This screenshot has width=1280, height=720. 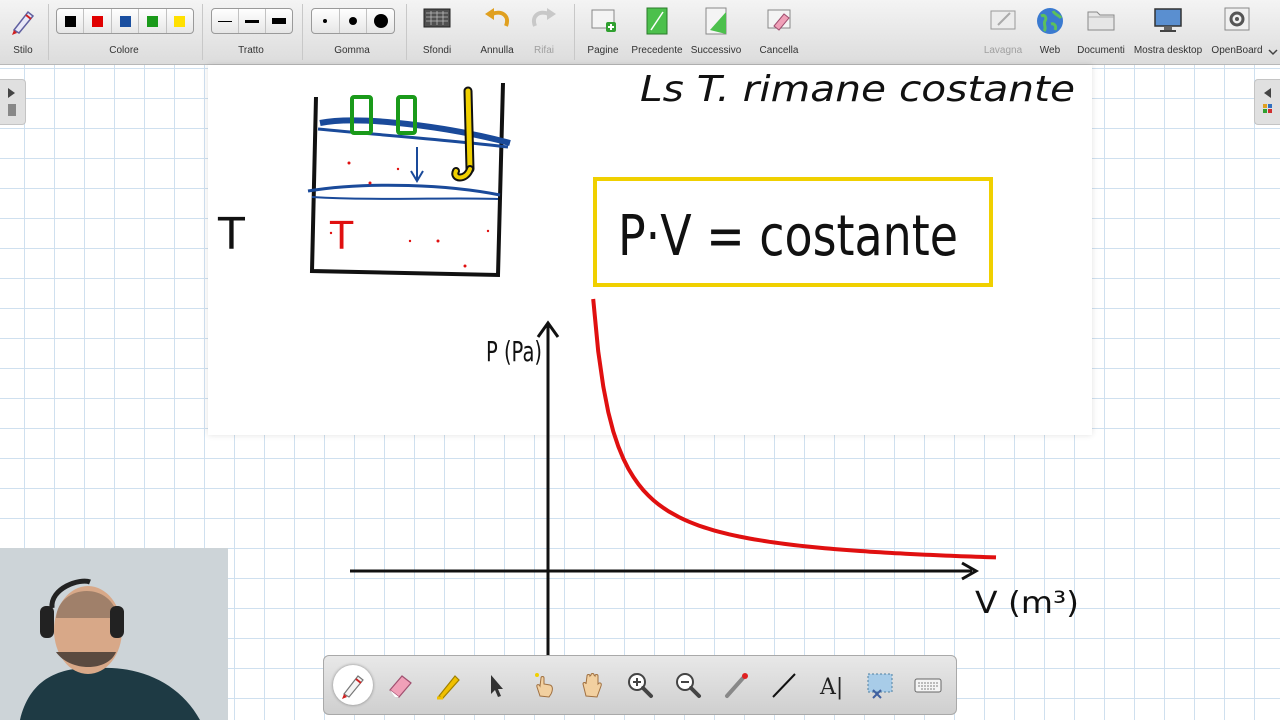 I want to click on webcam-overlay, so click(x=114, y=634).